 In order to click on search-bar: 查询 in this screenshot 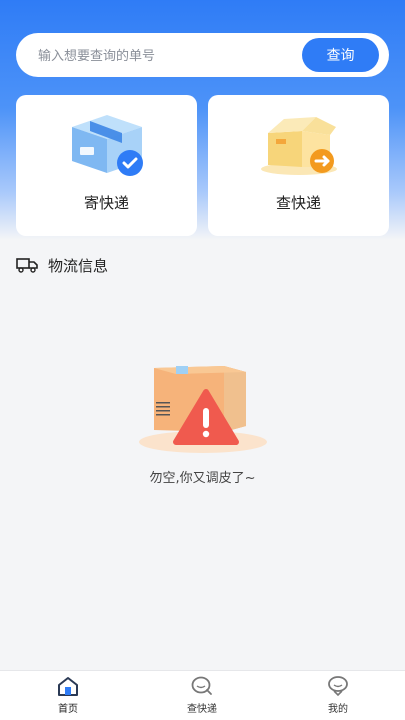, I will do `click(202, 56)`.